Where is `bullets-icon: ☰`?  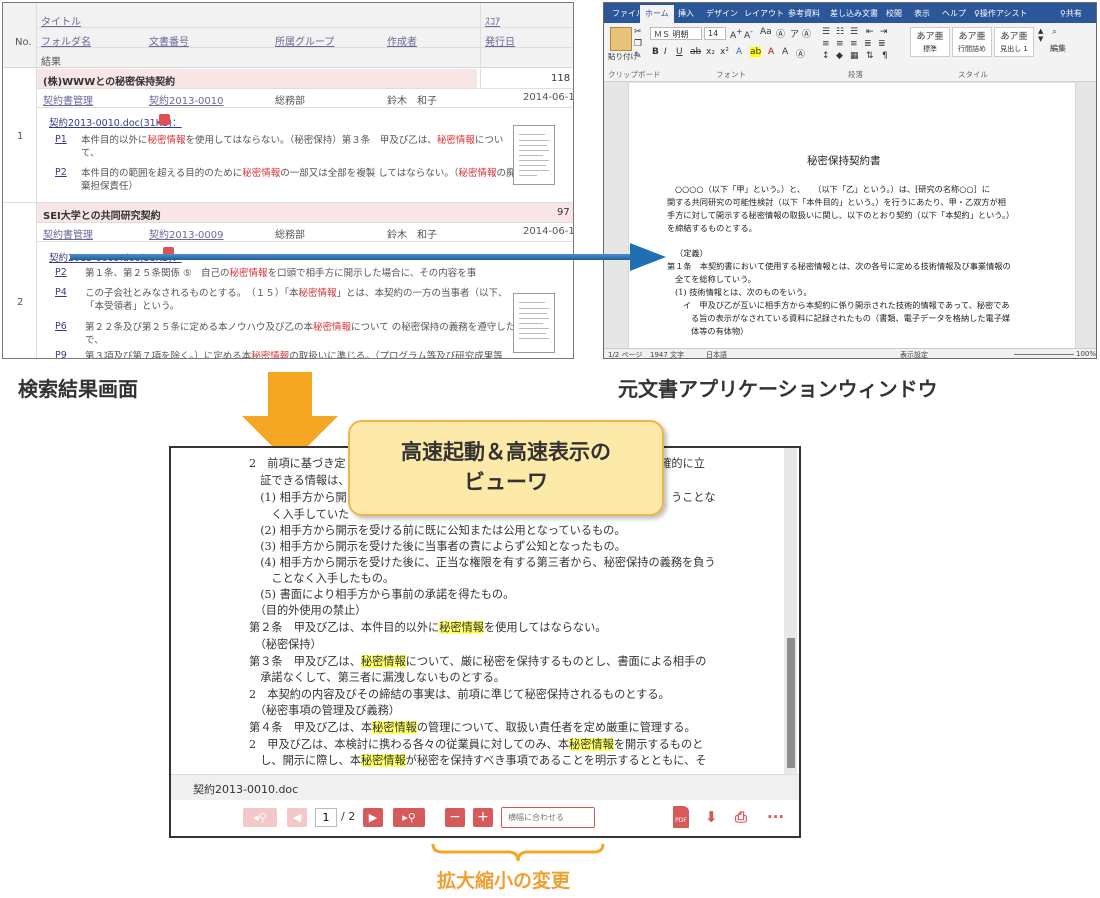 bullets-icon: ☰ is located at coordinates (826, 32).